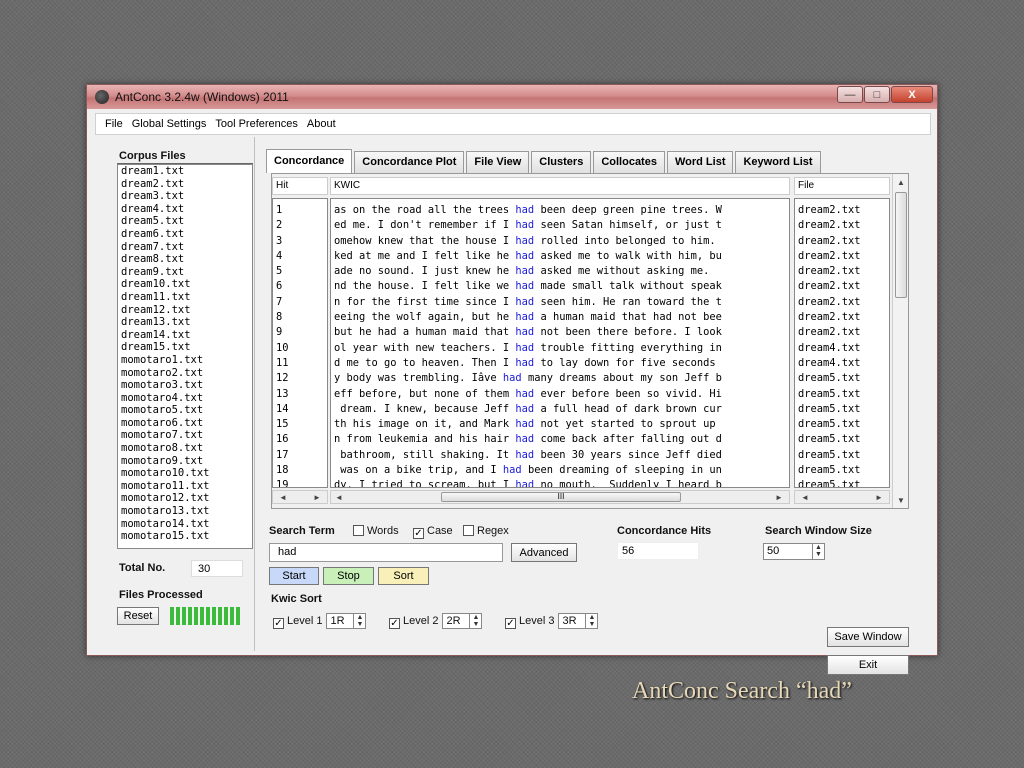 This screenshot has height=768, width=1024. Describe the element at coordinates (512, 97) in the screenshot. I see `title-bar: AntConc 3.2.4w (Windows) 2011 — □ X` at that location.